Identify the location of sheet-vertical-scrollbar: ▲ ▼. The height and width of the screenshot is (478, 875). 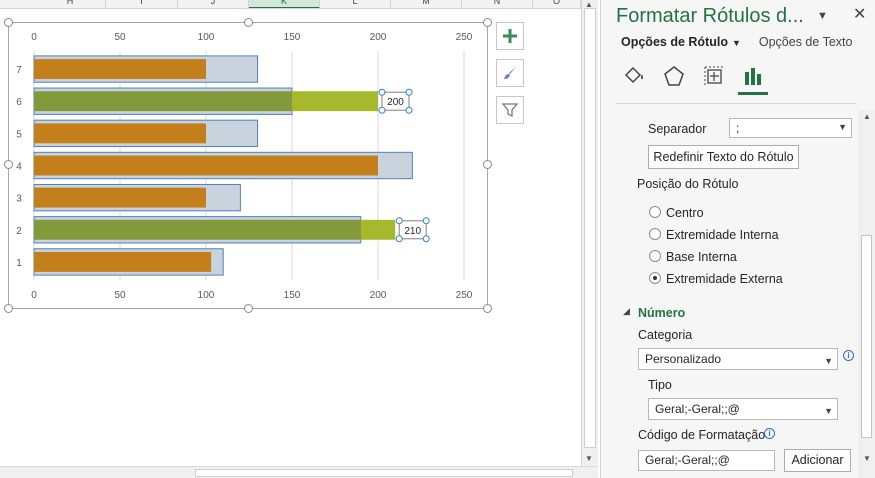
(589, 233).